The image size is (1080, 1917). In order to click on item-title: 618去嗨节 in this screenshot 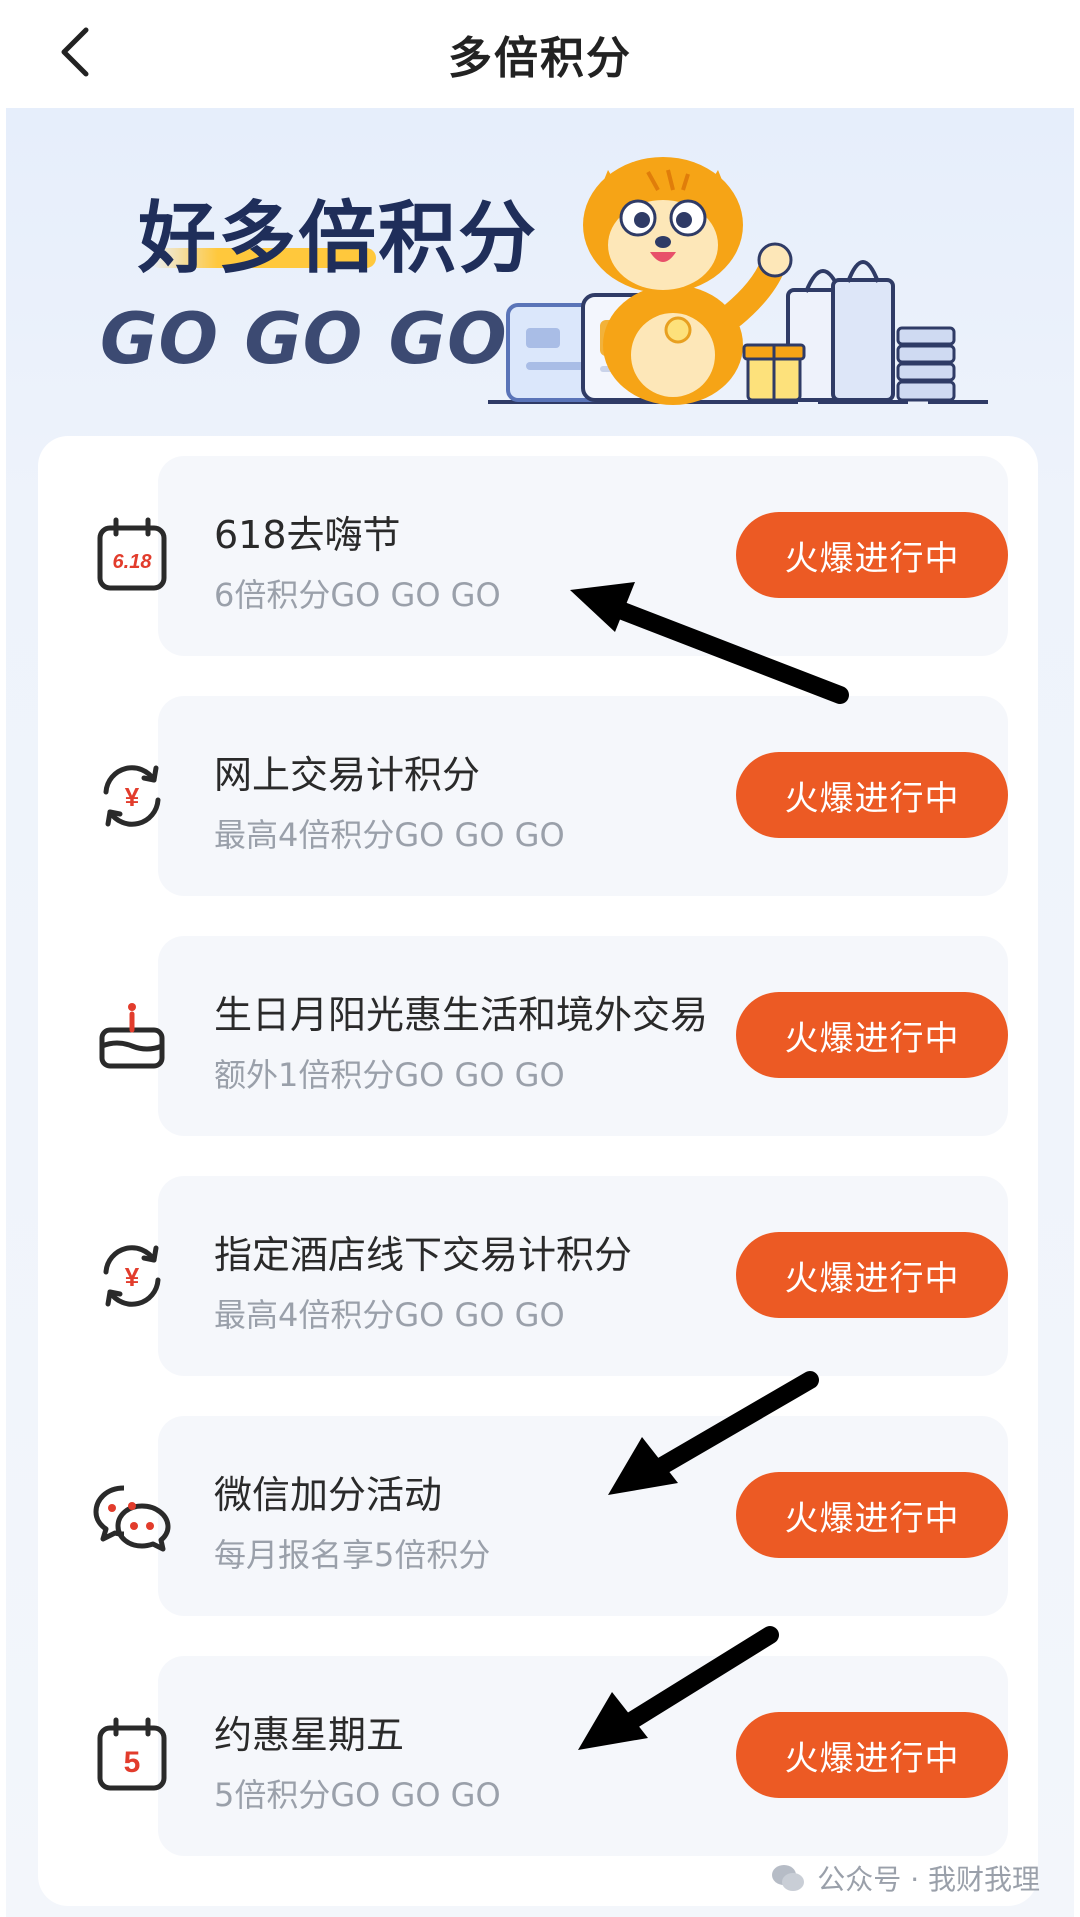, I will do `click(307, 535)`.